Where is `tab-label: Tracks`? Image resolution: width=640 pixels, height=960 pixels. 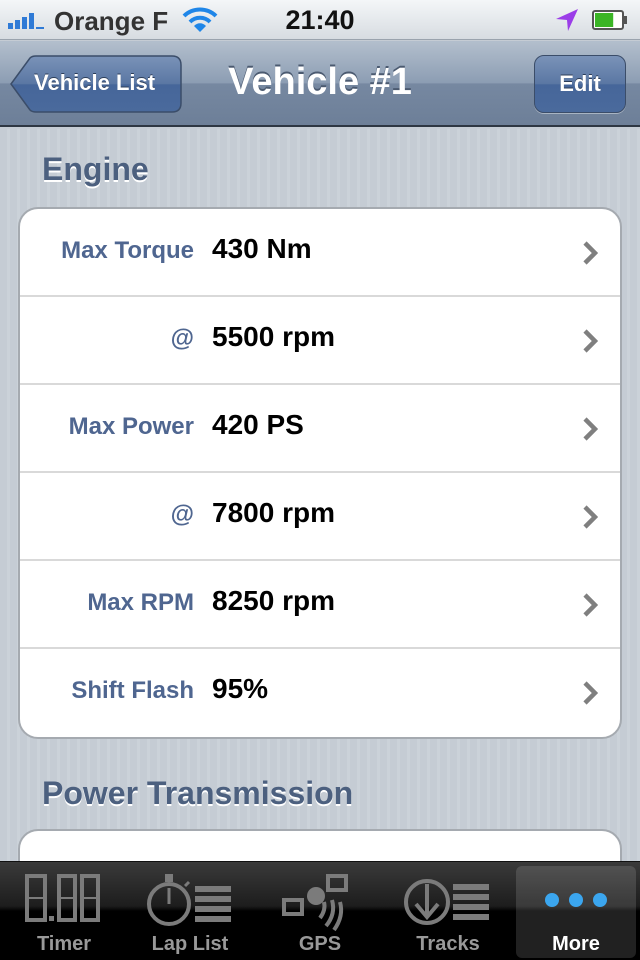
tab-label: Tracks is located at coordinates (448, 944).